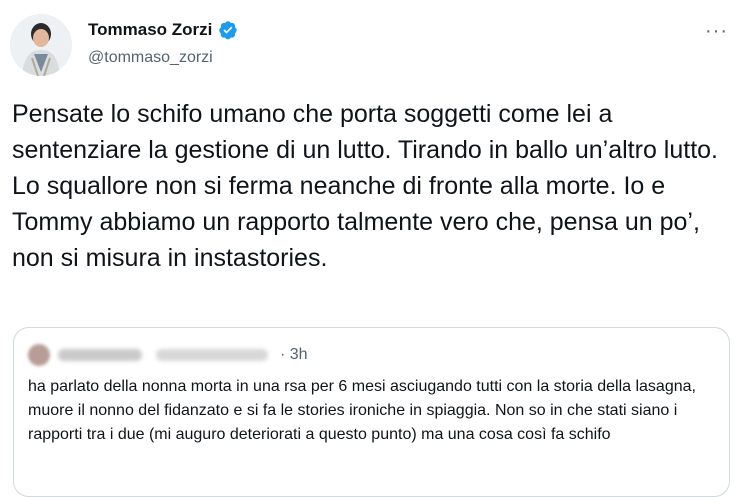 This screenshot has width=750, height=497. Describe the element at coordinates (294, 354) in the screenshot. I see `quoted-tweet-time: · 3h` at that location.